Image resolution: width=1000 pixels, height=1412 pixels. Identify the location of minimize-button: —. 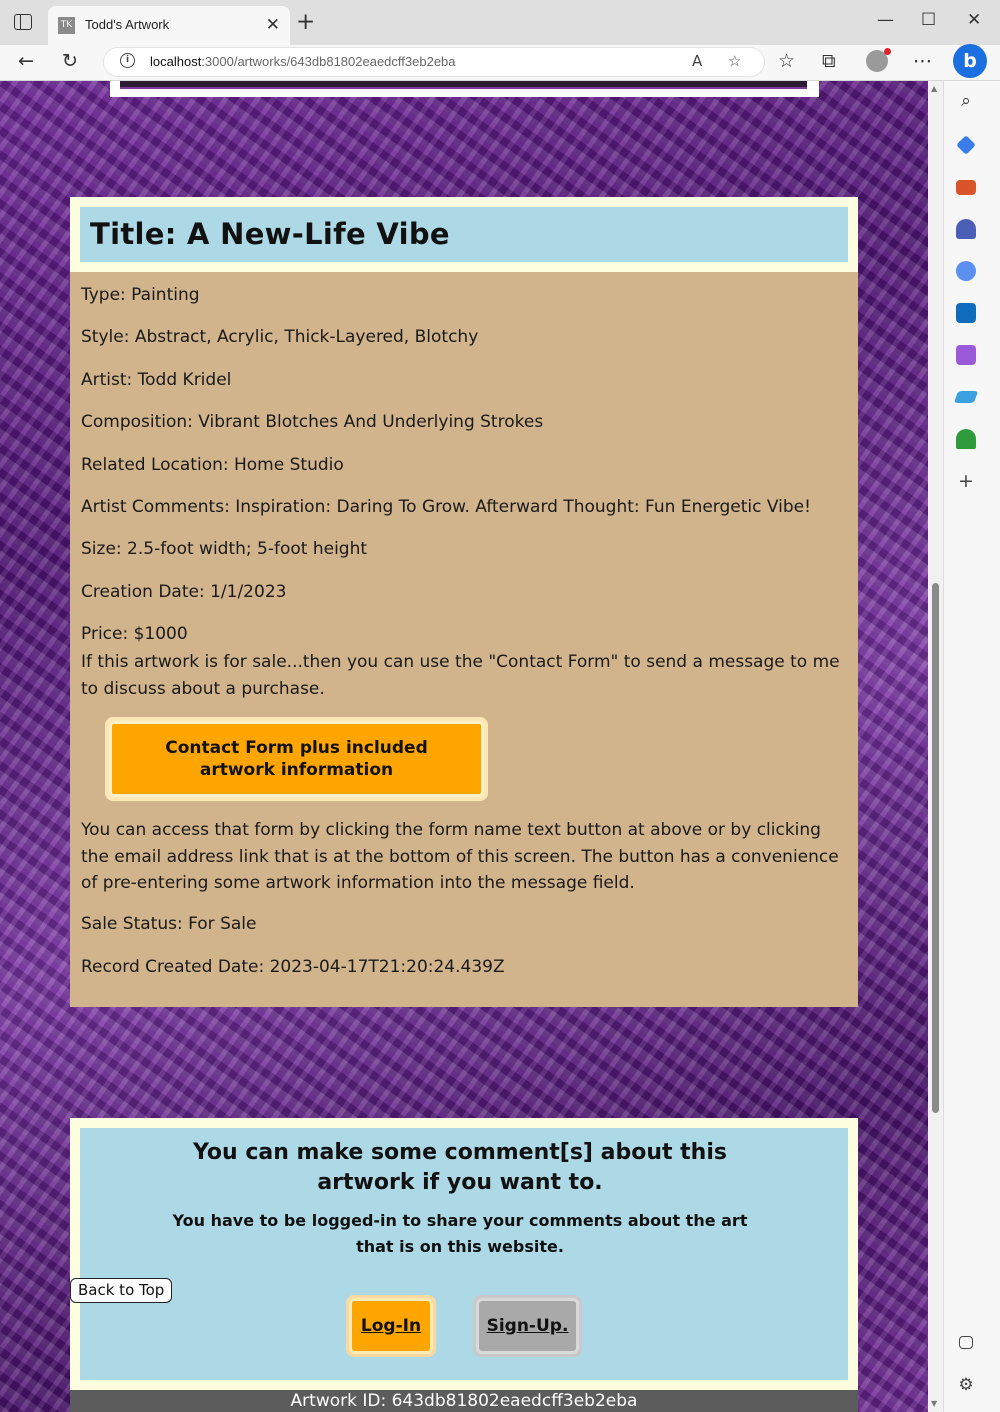
(885, 20).